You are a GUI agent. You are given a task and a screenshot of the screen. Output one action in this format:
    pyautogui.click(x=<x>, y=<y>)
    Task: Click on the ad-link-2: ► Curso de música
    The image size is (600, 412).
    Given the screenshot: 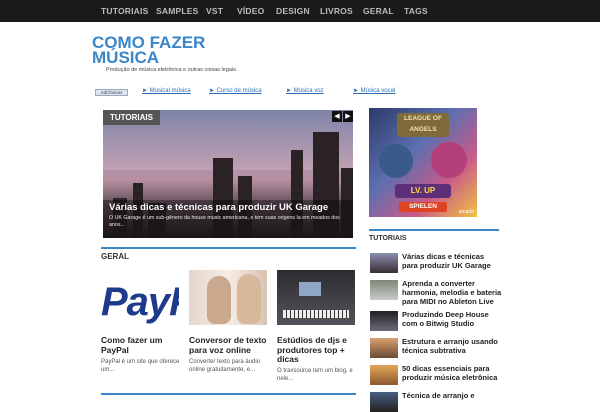 What is the action you would take?
    pyautogui.click(x=235, y=91)
    